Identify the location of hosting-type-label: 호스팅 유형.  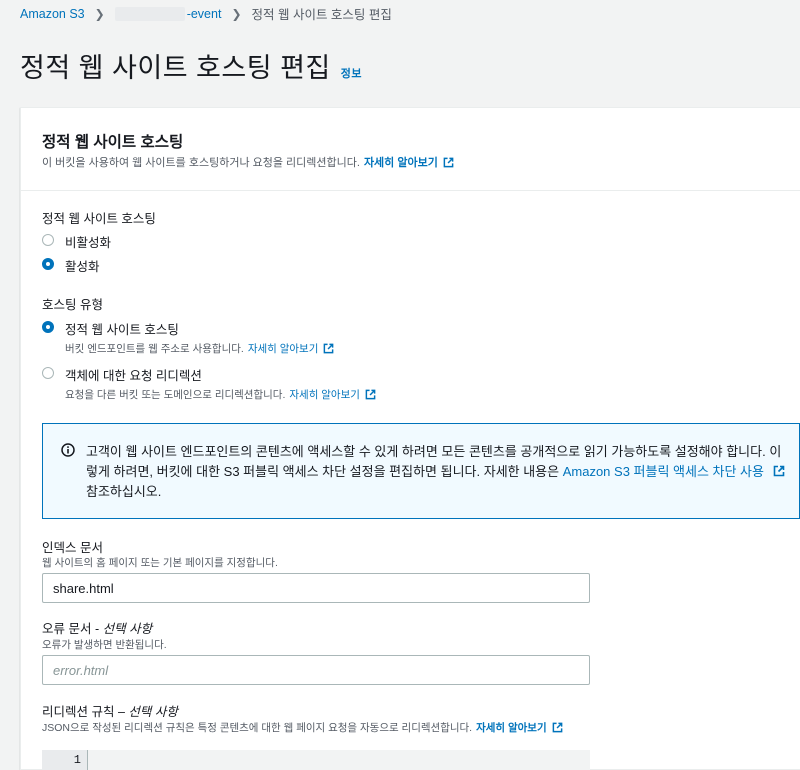
(72, 305).